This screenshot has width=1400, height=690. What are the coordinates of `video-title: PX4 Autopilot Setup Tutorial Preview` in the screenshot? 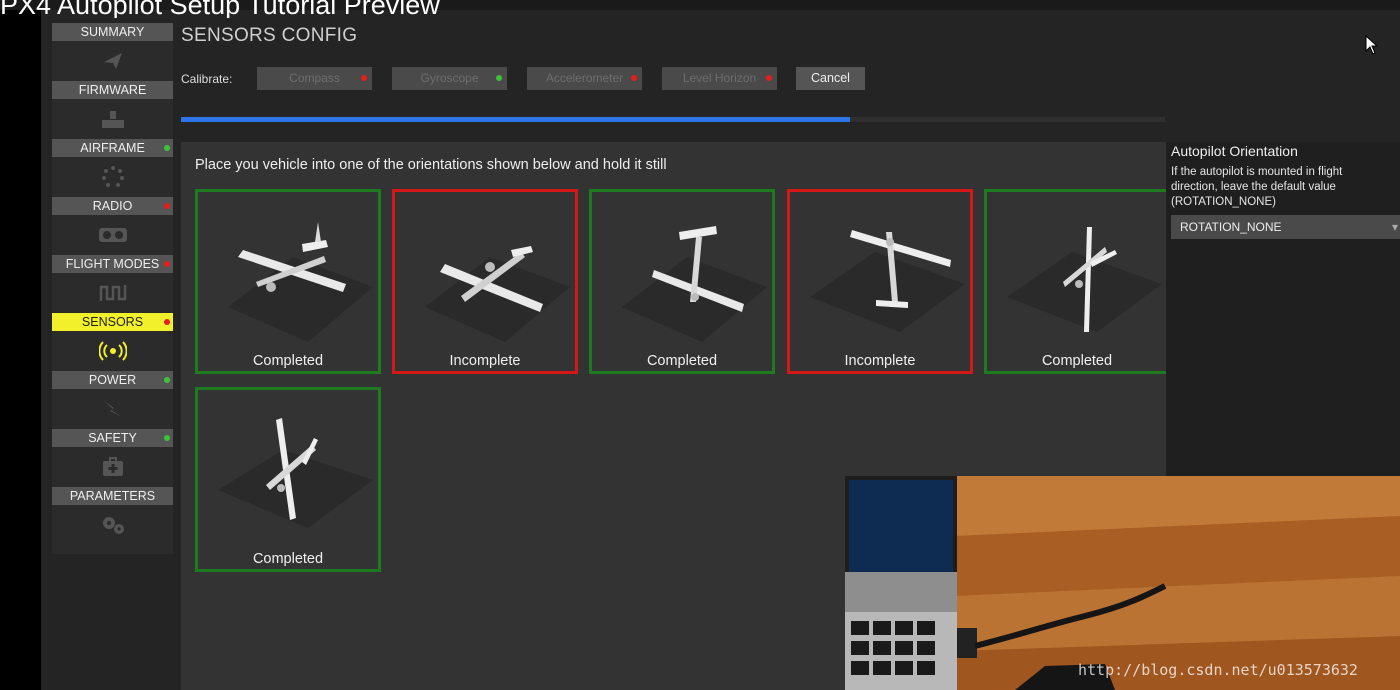 It's located at (220, 9).